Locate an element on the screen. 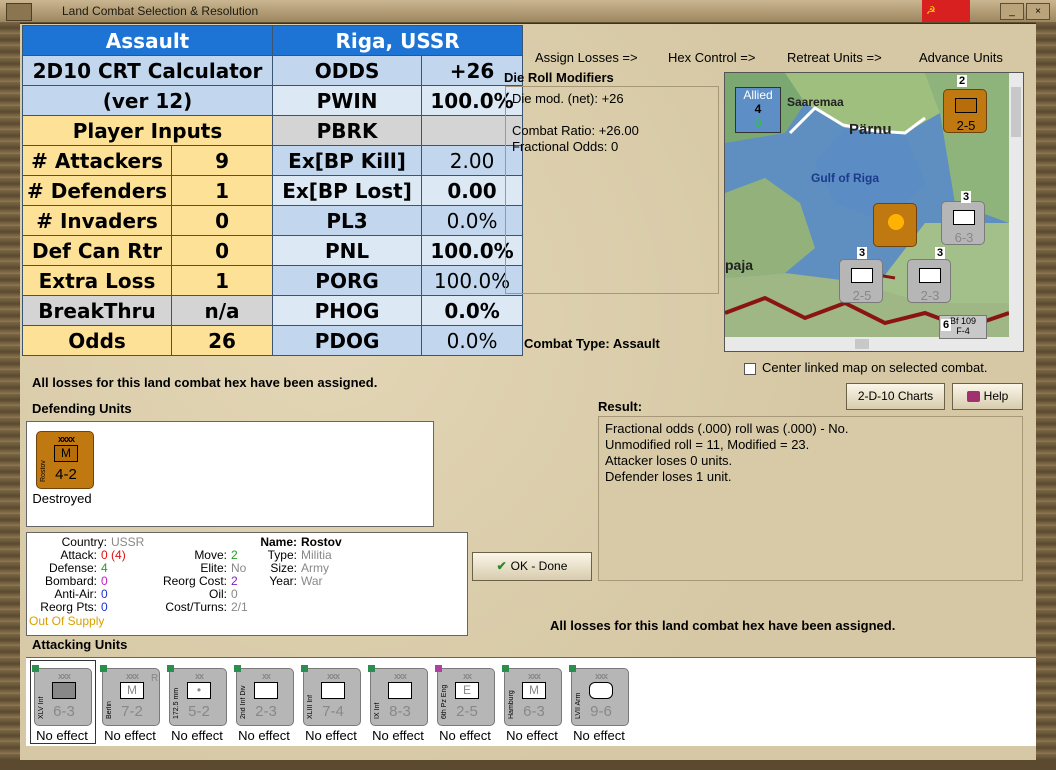 The image size is (1056, 770). map-counter: 2-3 is located at coordinates (929, 281).